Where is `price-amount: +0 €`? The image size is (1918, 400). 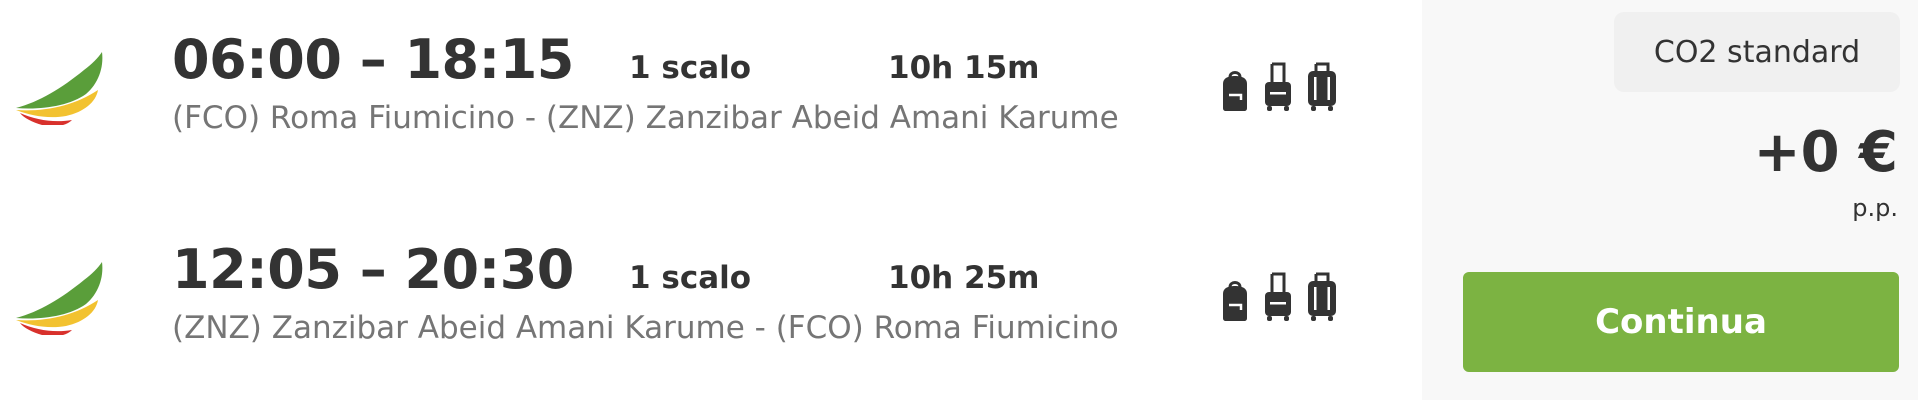 price-amount: +0 € is located at coordinates (1825, 152).